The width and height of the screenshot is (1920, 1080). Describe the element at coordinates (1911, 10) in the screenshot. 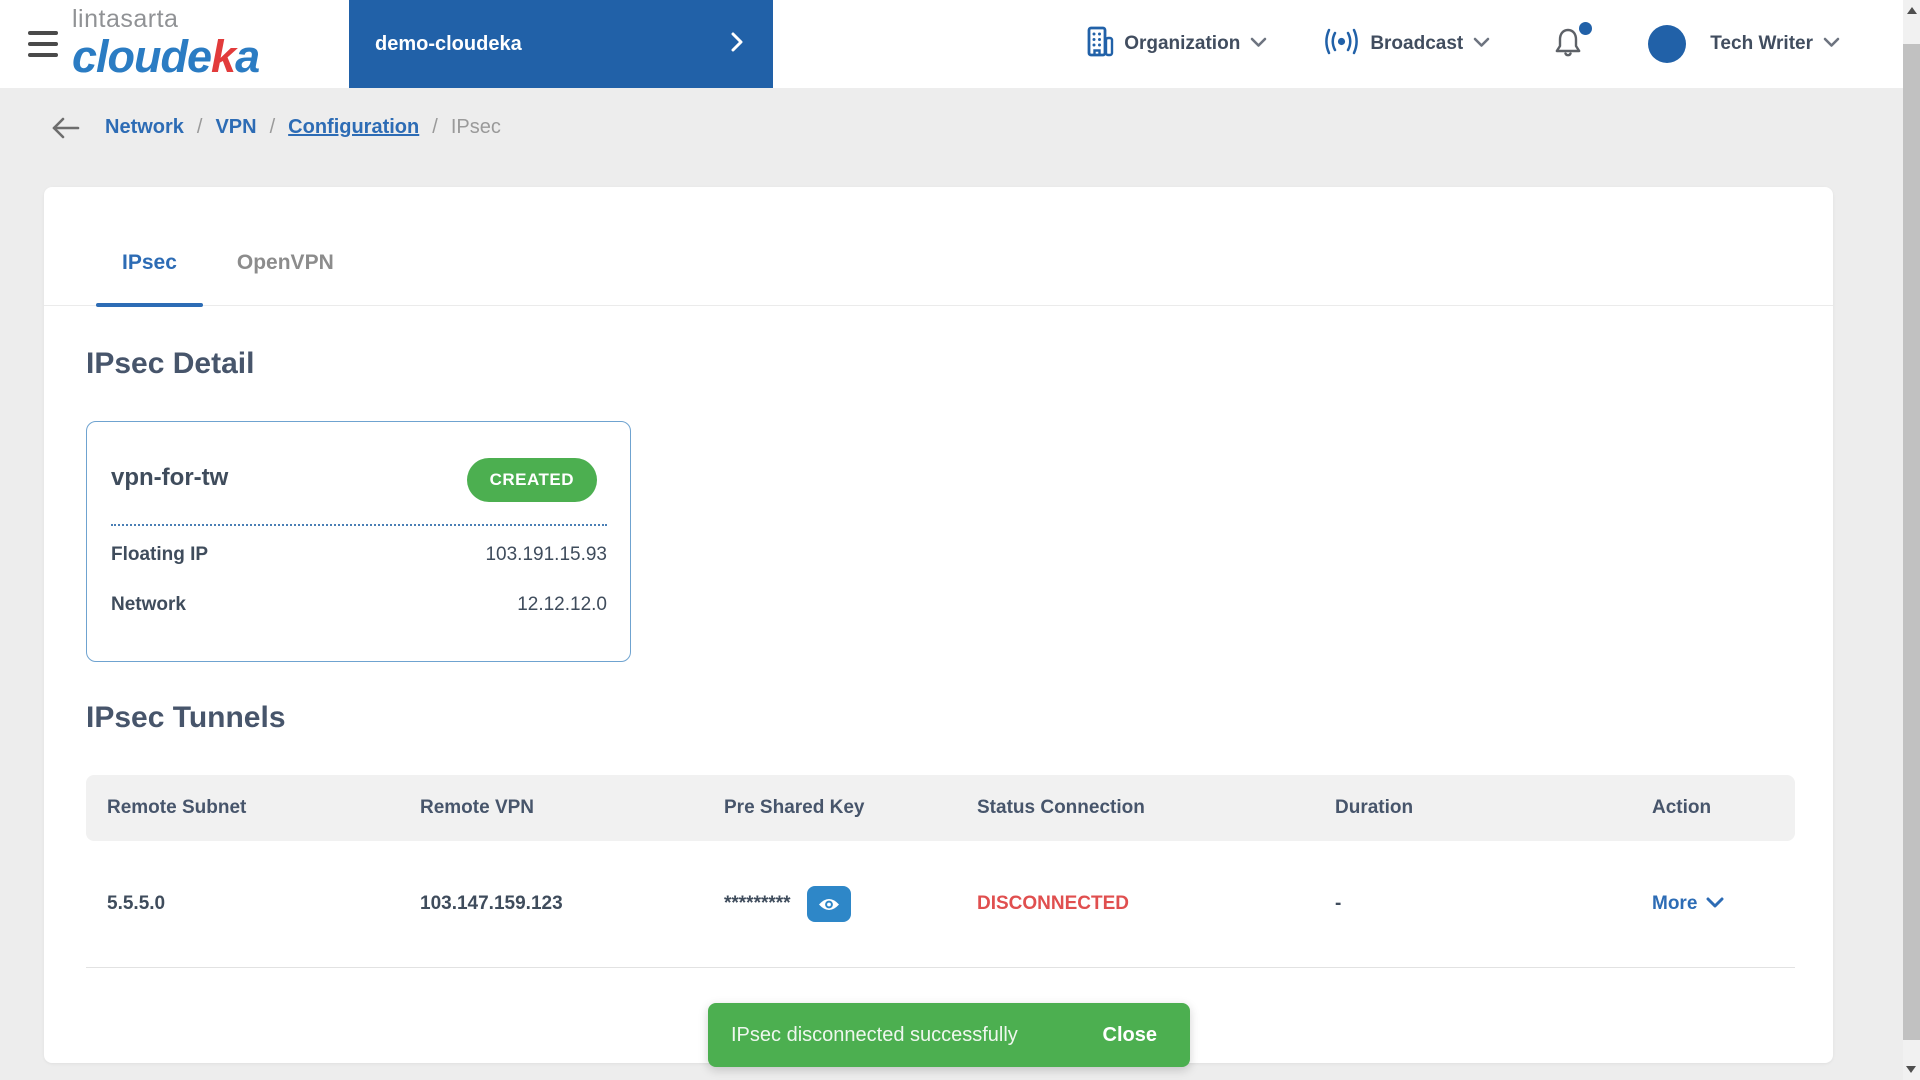

I see `scroll-up-arrow-icon` at that location.